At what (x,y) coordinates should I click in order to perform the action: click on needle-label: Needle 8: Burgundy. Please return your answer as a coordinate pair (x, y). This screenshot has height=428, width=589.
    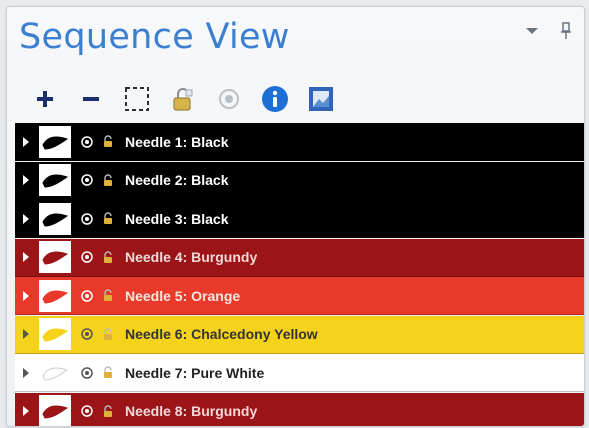
    Looking at the image, I should click on (191, 411).